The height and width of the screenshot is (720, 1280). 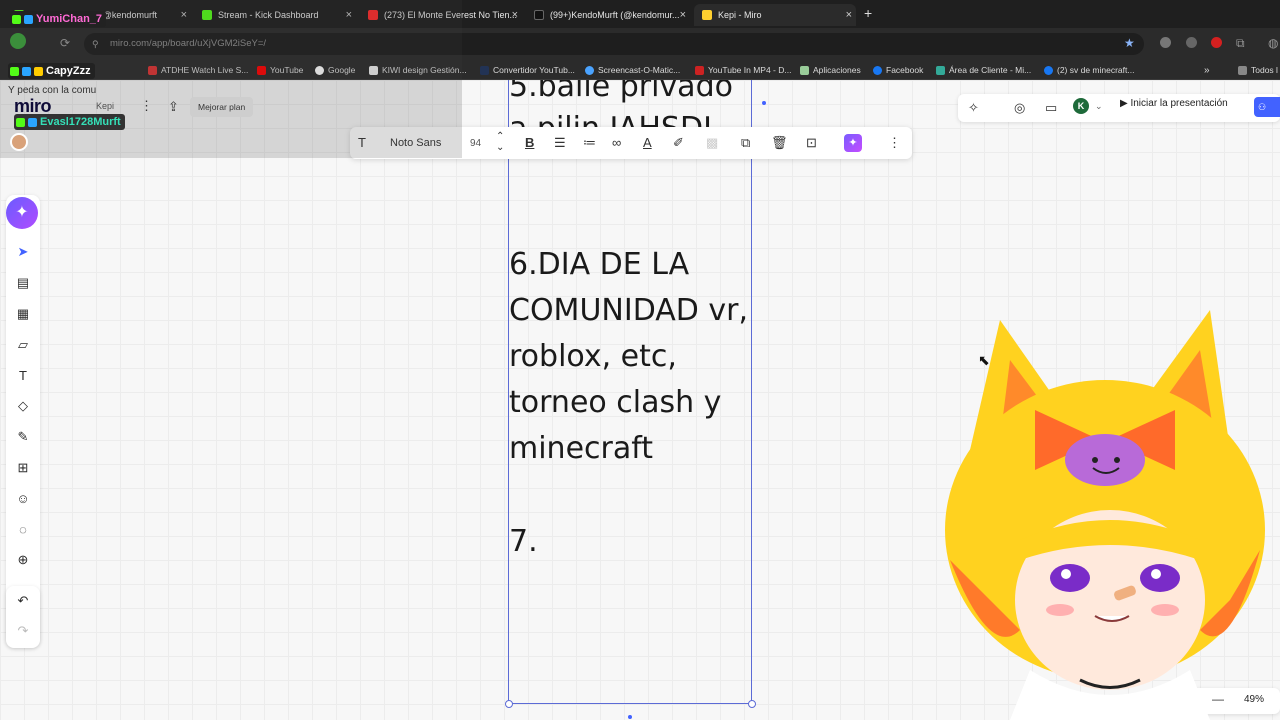 I want to click on text-line: 6.DIA DE LA, so click(x=599, y=264).